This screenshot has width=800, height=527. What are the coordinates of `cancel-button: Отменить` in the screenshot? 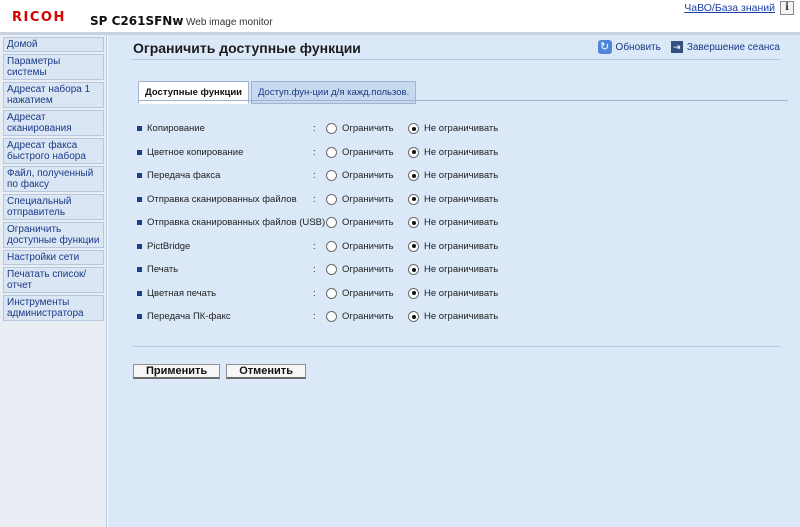 It's located at (266, 371).